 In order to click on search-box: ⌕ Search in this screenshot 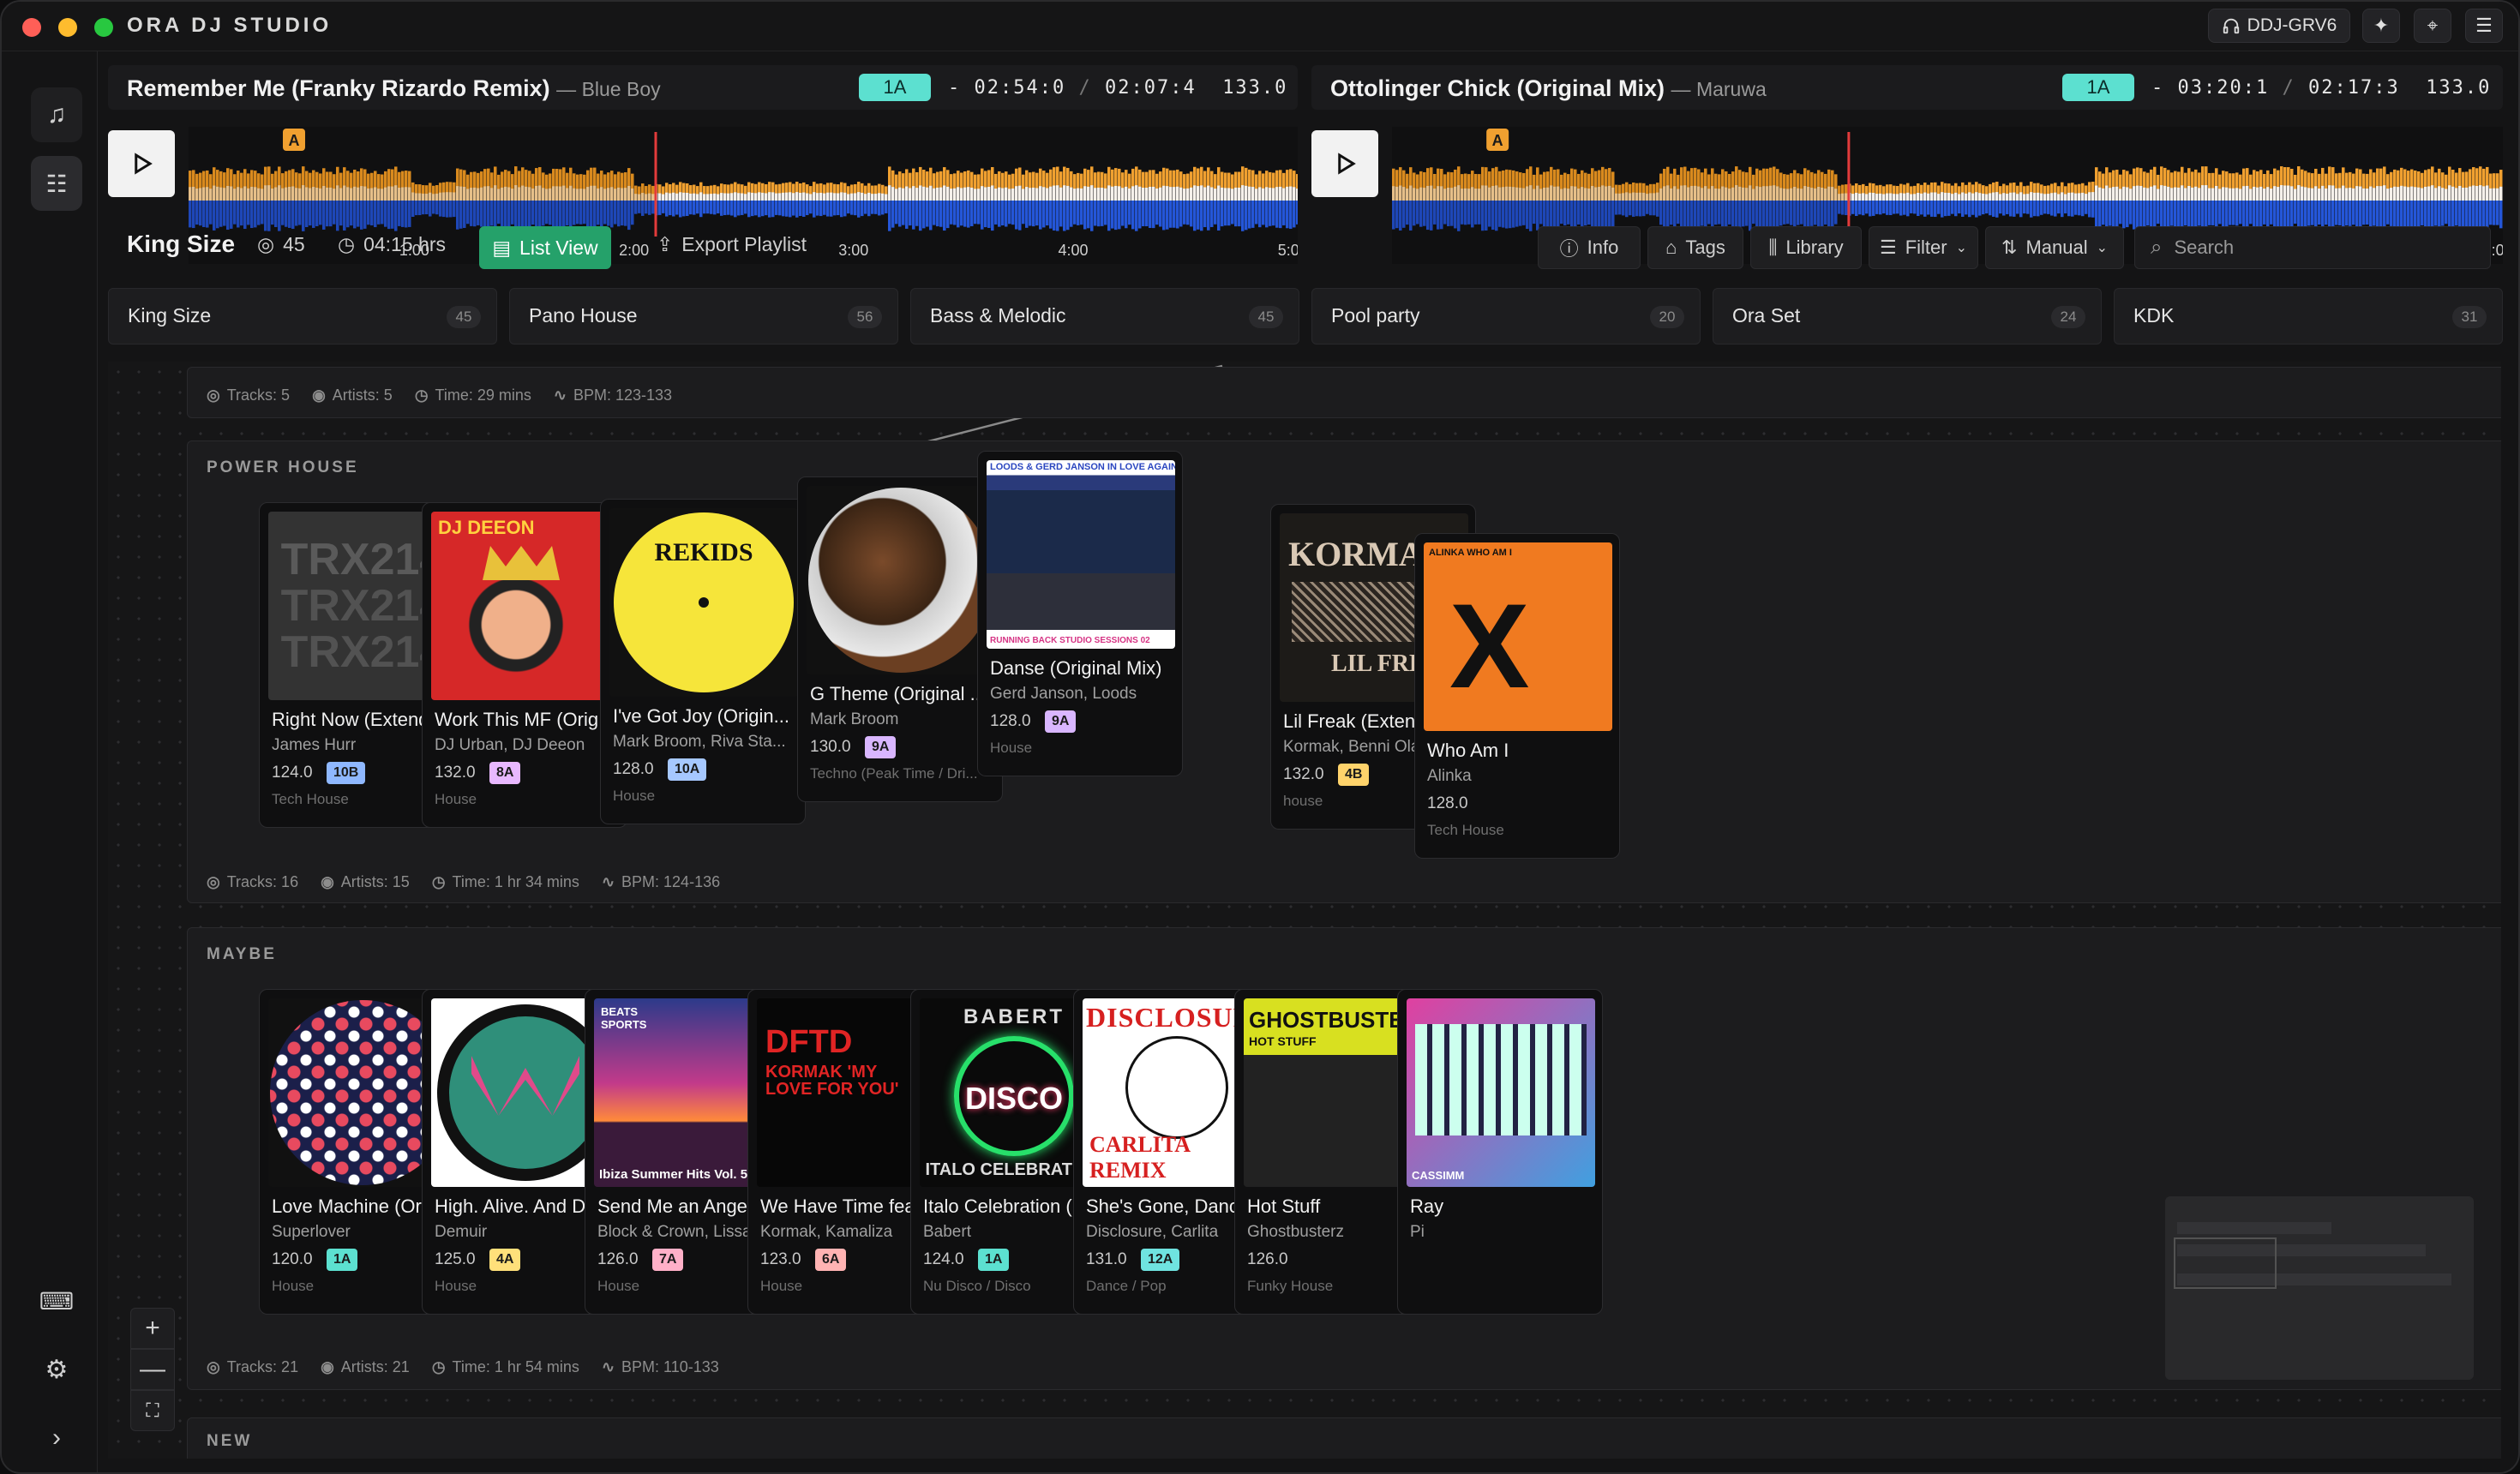, I will do `click(2312, 247)`.